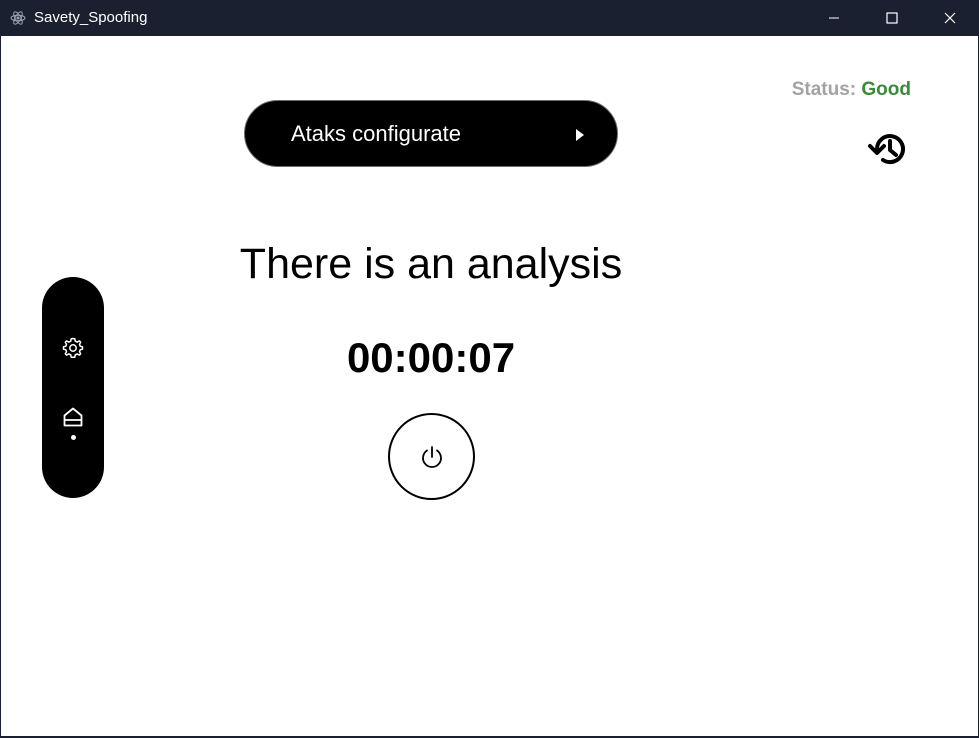 This screenshot has height=738, width=979. What do you see at coordinates (886, 89) in the screenshot?
I see `status-value: Good` at bounding box center [886, 89].